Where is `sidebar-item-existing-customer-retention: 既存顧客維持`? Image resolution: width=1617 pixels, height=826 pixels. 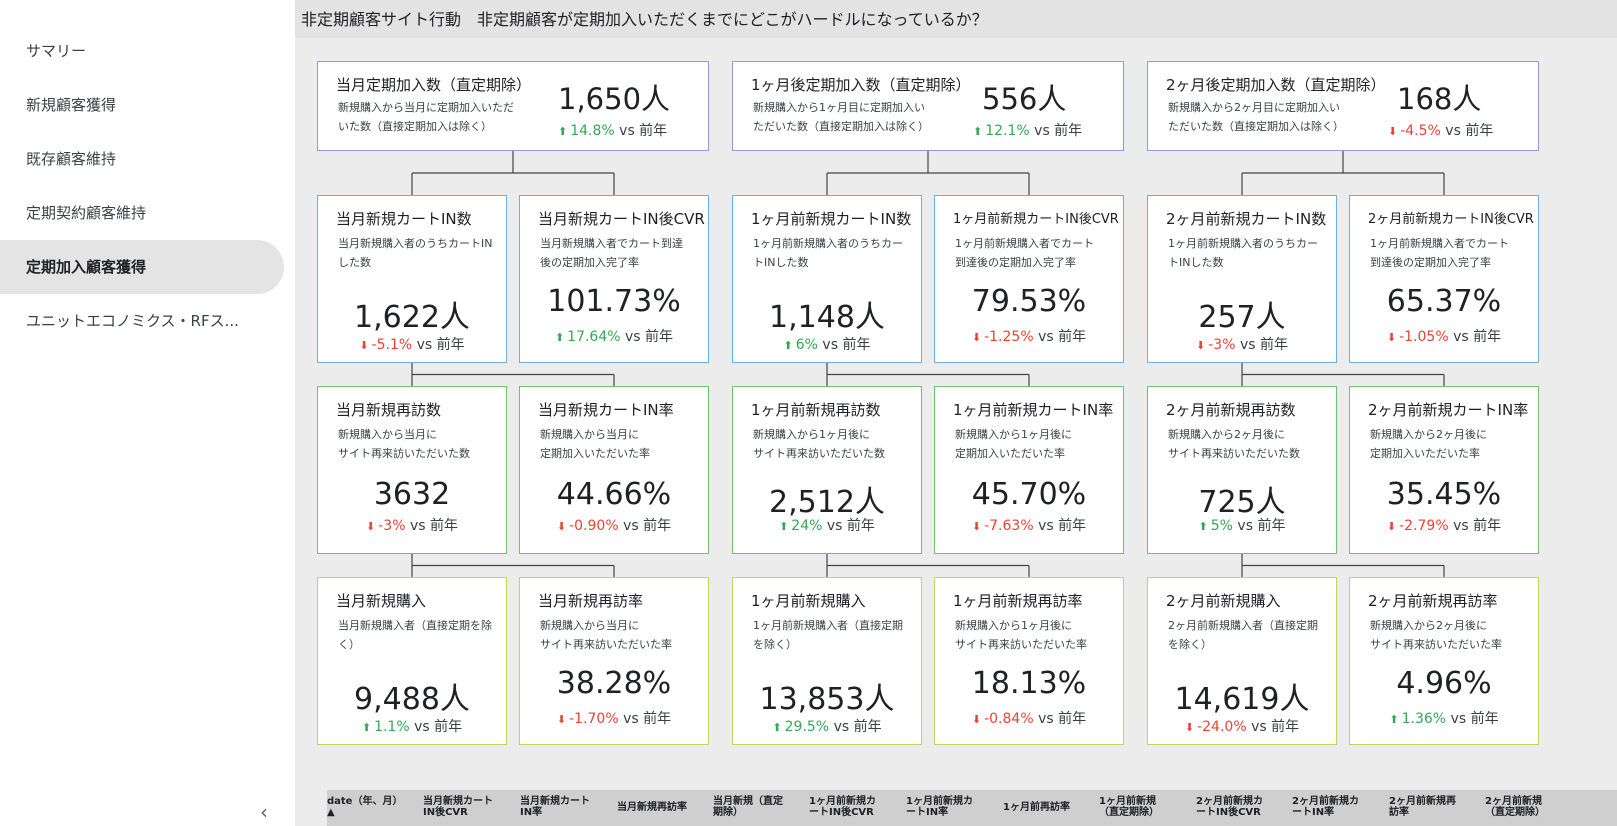
sidebar-item-existing-customer-retention: 既存顧客維持 is located at coordinates (142, 159).